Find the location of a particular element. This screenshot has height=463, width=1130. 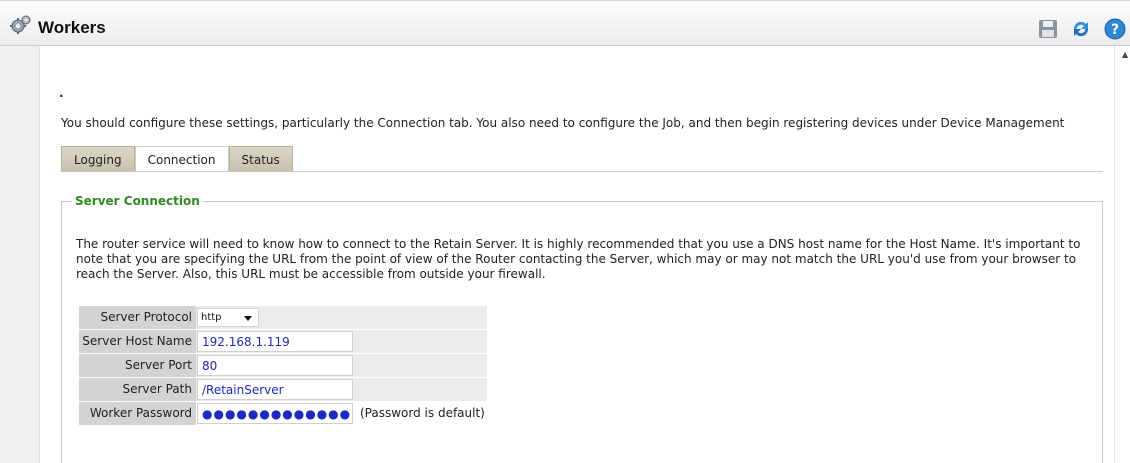

port-label: Server Port is located at coordinates (137, 365).